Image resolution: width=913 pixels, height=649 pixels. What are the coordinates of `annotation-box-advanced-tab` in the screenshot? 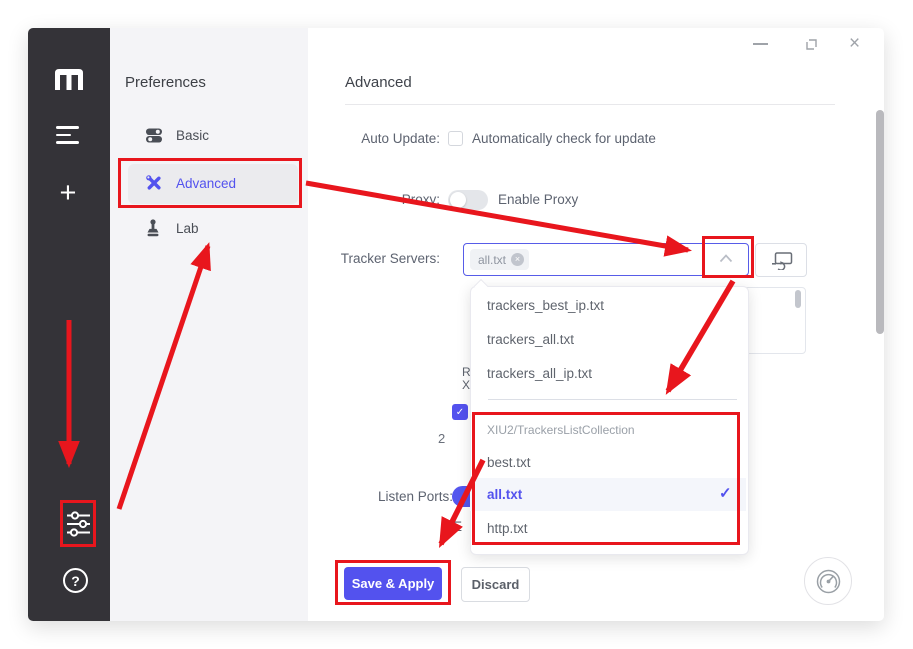 It's located at (210, 183).